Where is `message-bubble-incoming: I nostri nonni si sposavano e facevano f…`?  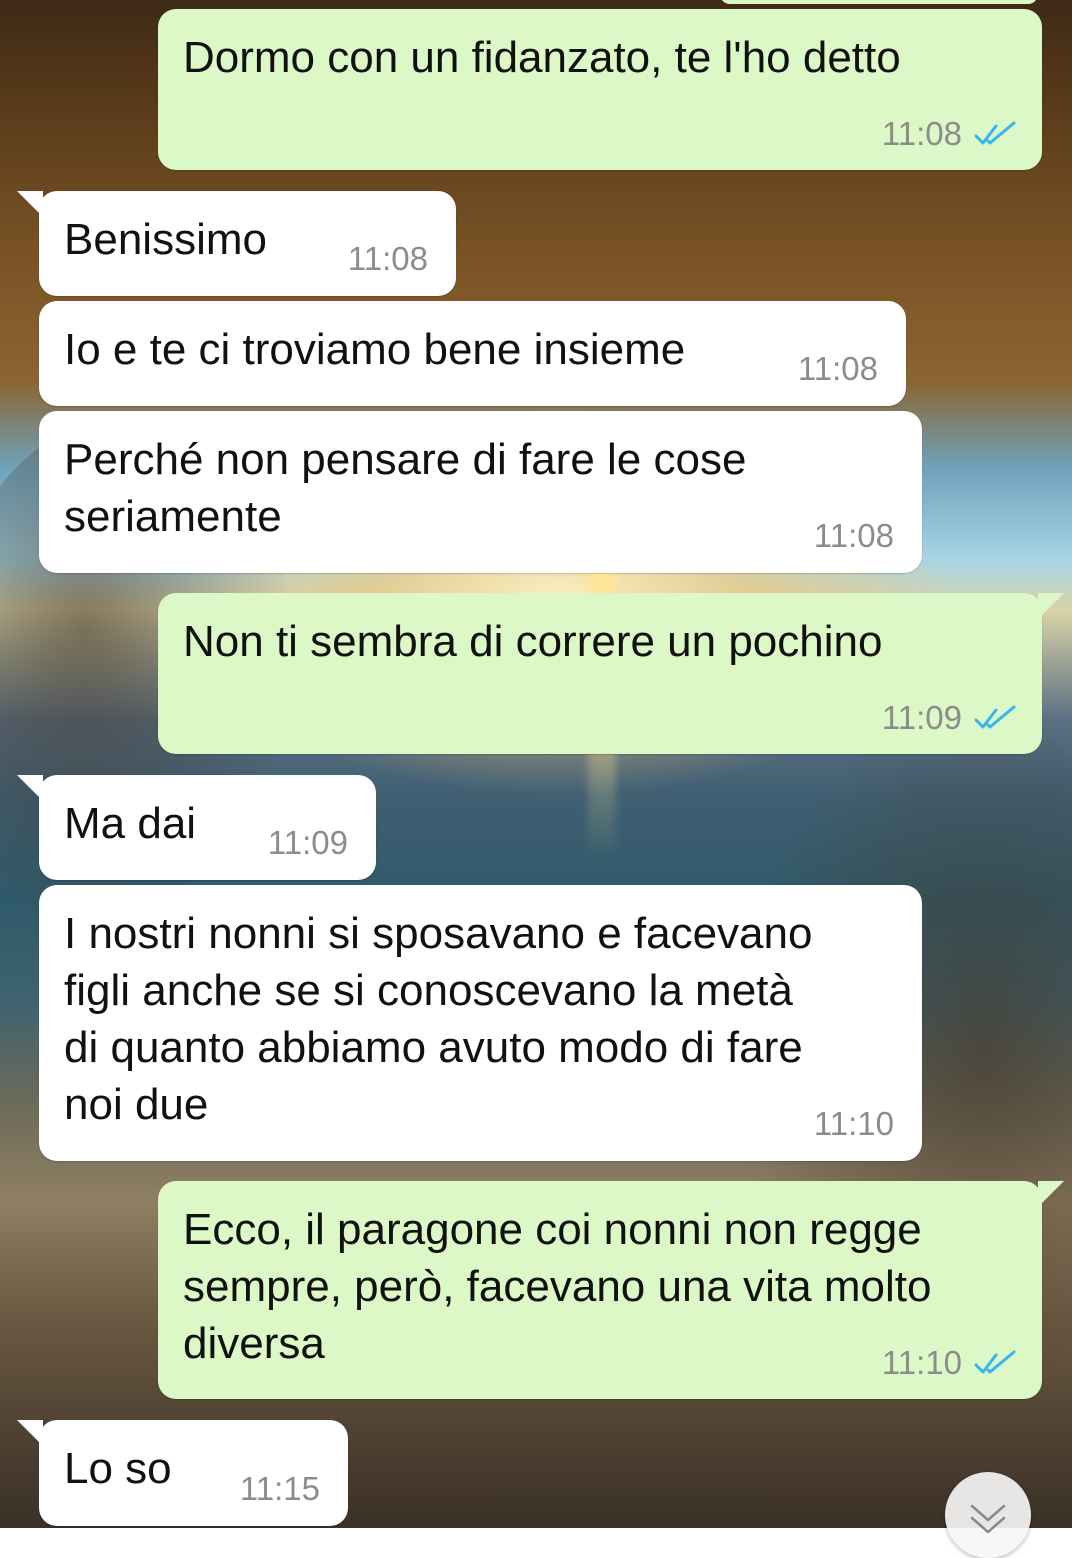
message-bubble-incoming: I nostri nonni si sposavano e facevano f… is located at coordinates (480, 1023).